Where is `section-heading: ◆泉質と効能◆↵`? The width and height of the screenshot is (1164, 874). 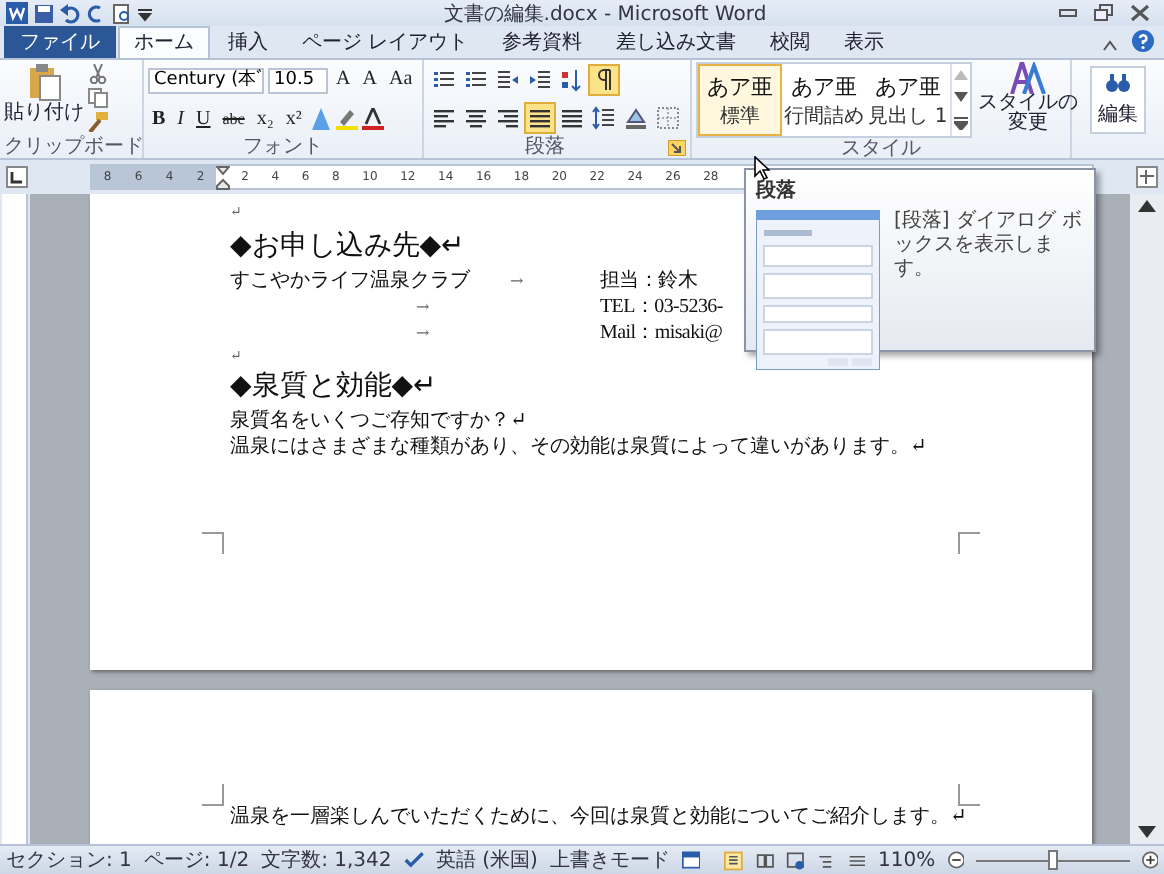
section-heading: ◆泉質と効能◆↵ is located at coordinates (333, 387).